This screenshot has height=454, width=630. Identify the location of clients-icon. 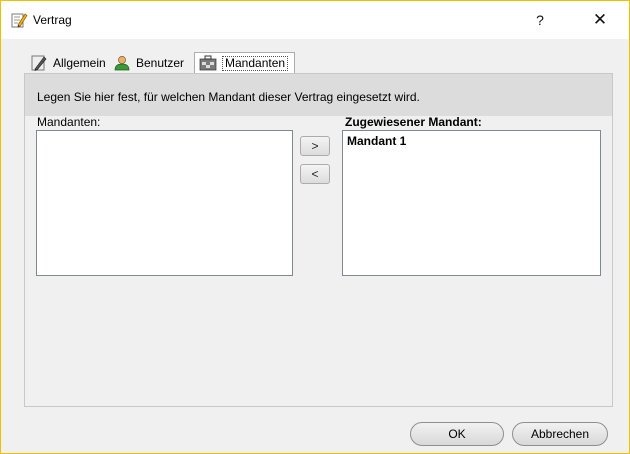
(208, 63).